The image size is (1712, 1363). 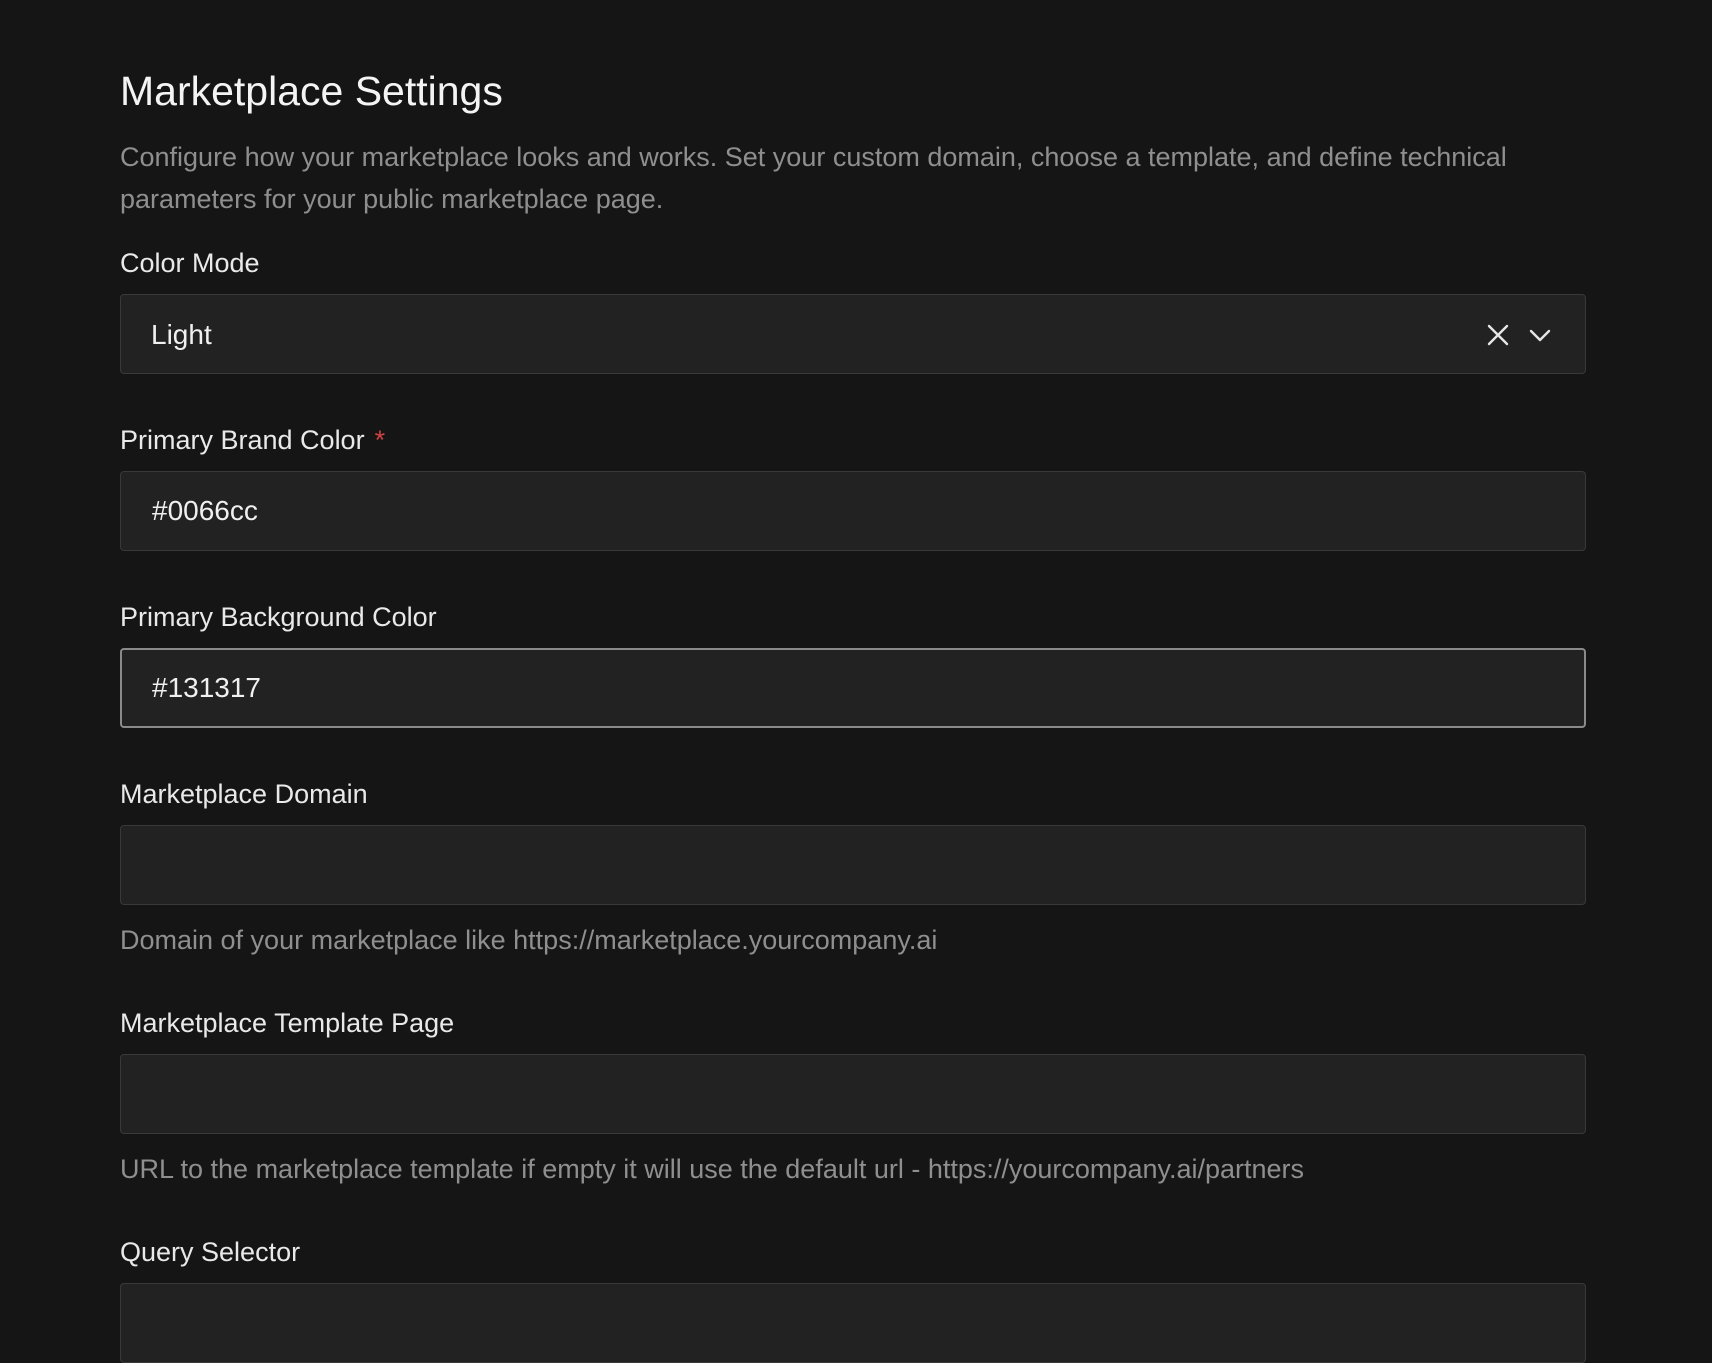 I want to click on color-mode-label: Color Mode, so click(x=190, y=263).